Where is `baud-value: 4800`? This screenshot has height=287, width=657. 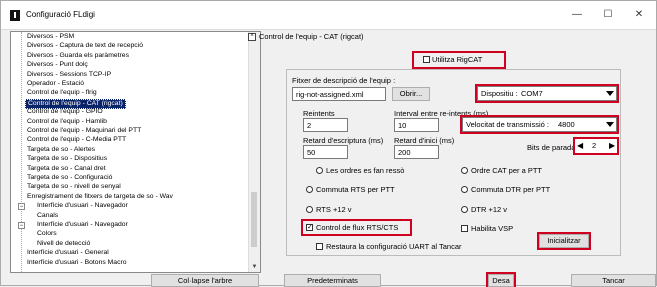 baud-value: 4800 is located at coordinates (566, 124).